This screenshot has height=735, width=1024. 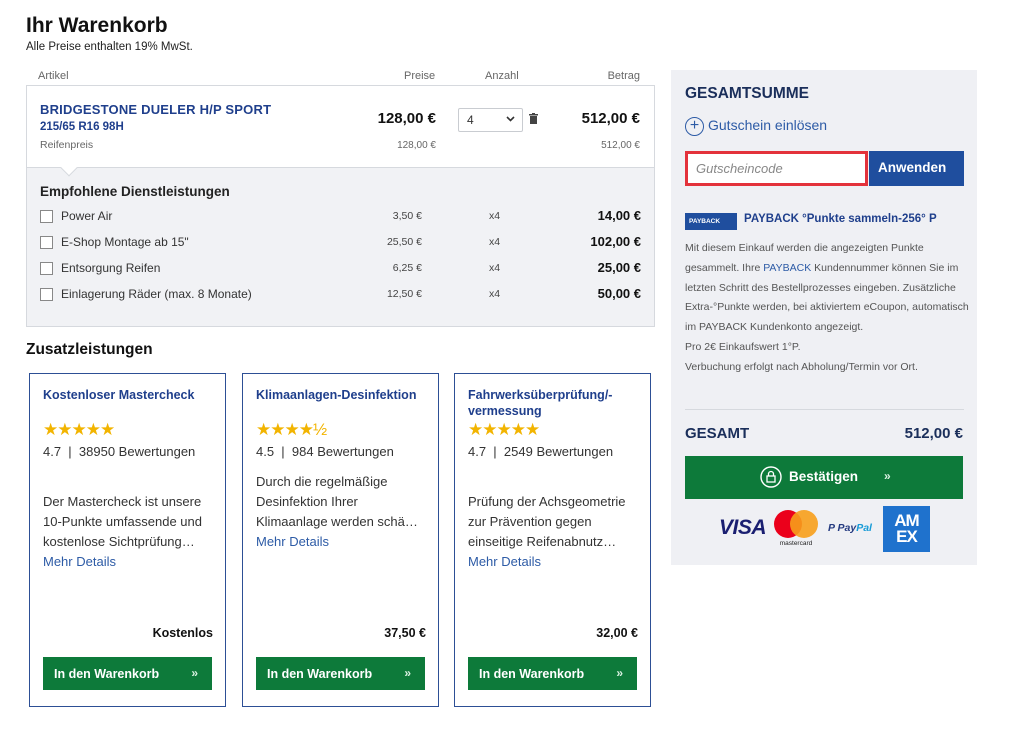 I want to click on product-subtitle: Reifenpreis, so click(x=67, y=145).